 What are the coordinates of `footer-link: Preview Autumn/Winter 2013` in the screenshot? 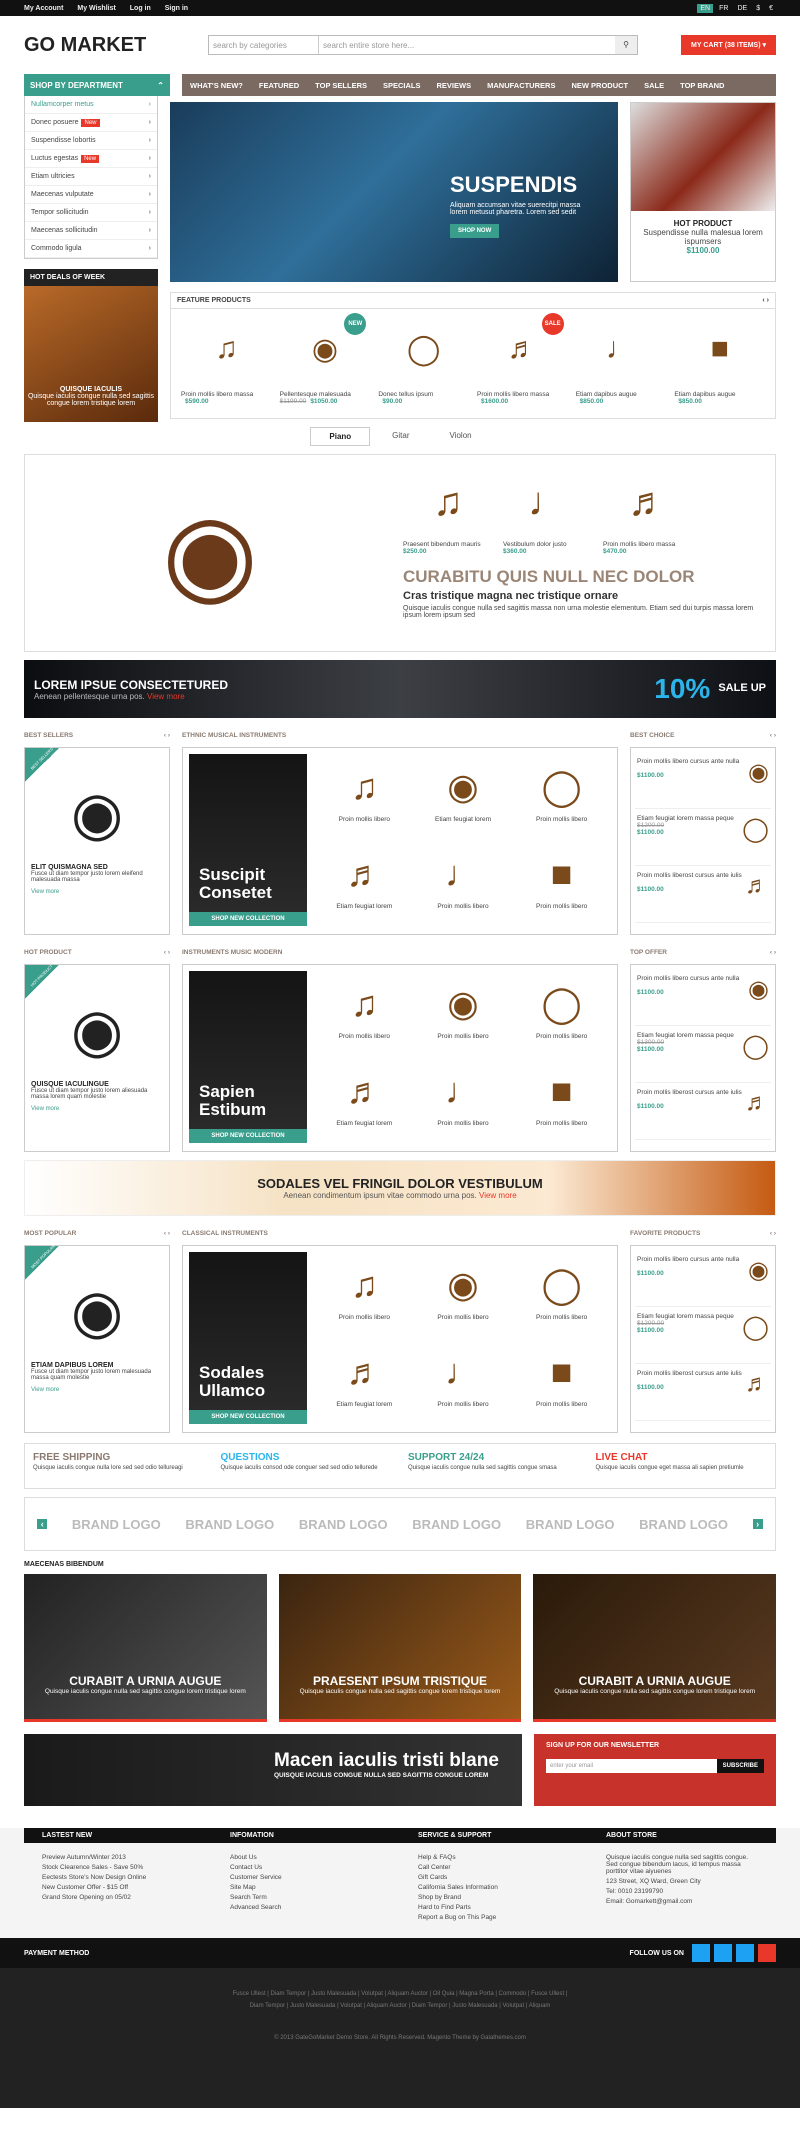 It's located at (118, 1857).